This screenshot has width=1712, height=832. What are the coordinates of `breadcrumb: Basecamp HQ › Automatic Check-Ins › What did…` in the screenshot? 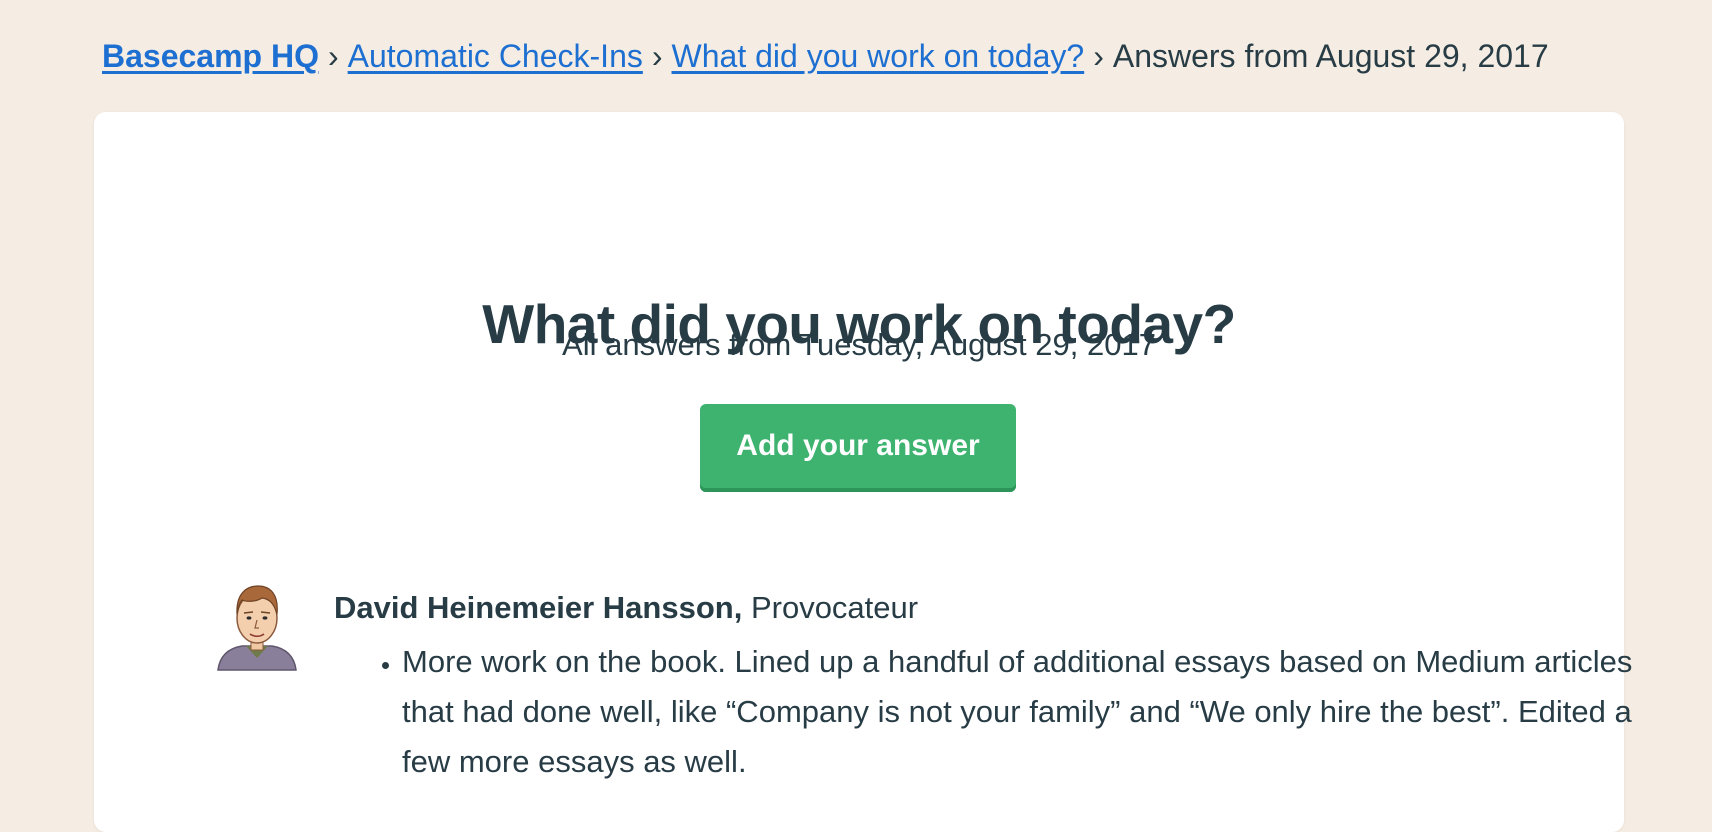 It's located at (825, 56).